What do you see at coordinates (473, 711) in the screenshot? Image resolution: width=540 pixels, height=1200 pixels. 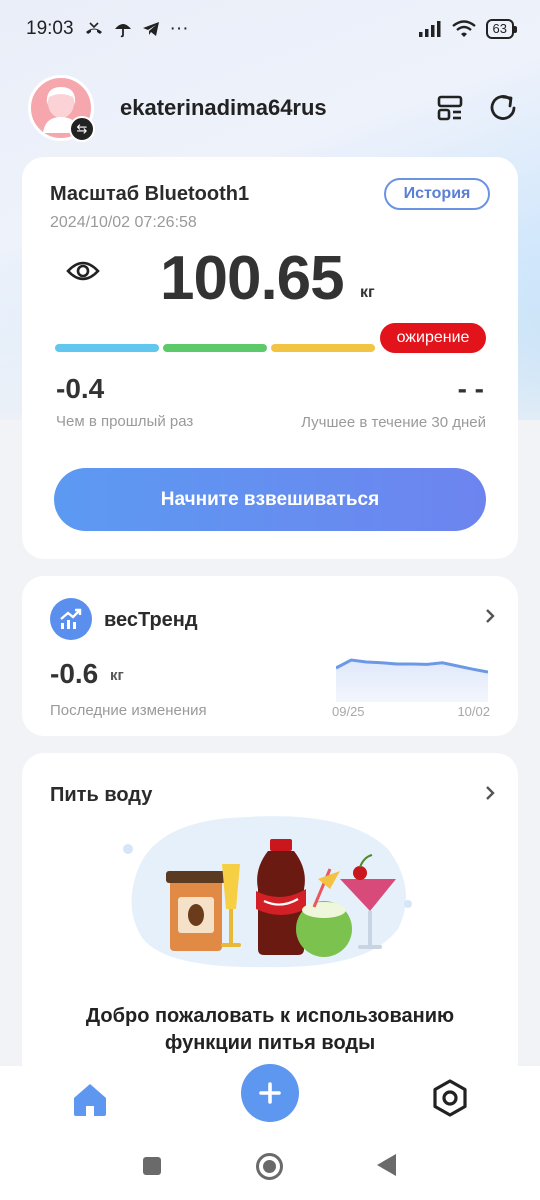 I see `trend-date-end: 10/02` at bounding box center [473, 711].